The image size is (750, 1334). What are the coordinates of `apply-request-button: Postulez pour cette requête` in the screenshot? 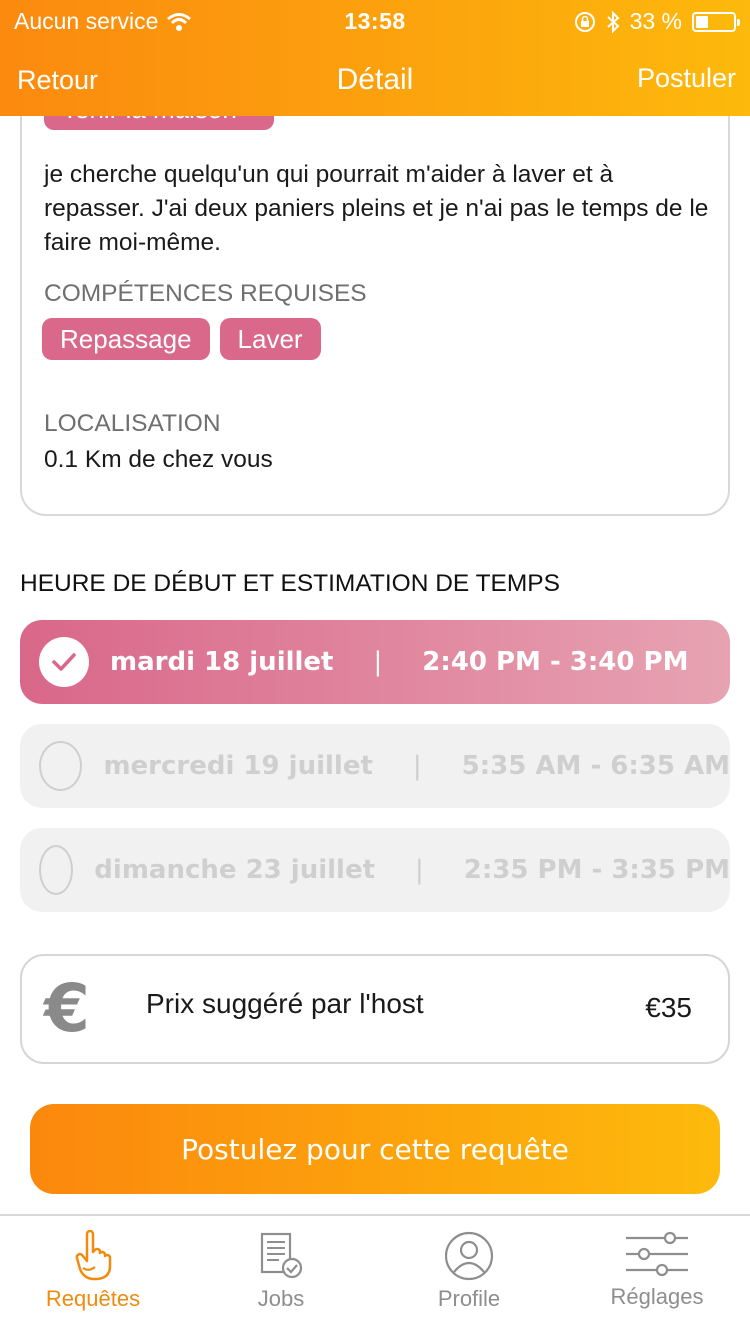 It's located at (375, 1149).